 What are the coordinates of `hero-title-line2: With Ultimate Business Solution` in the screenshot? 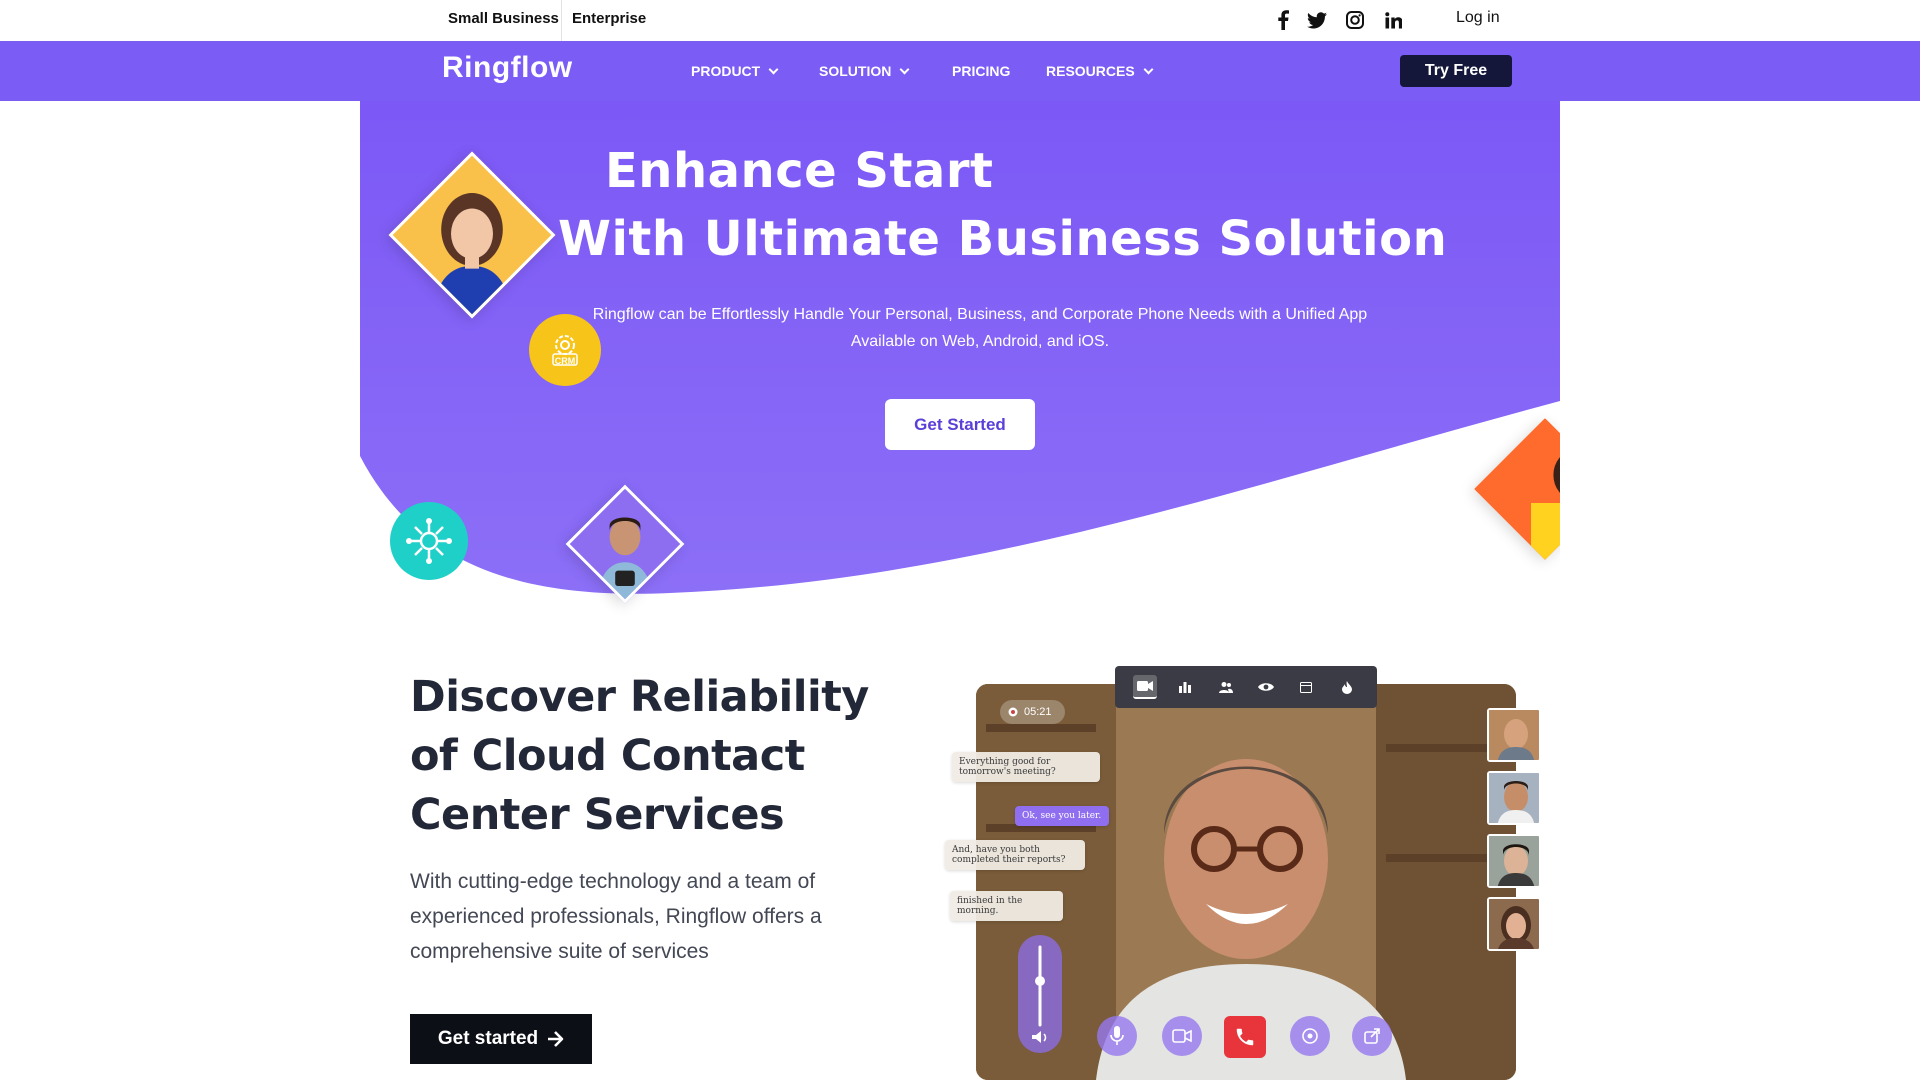 It's located at (1003, 239).